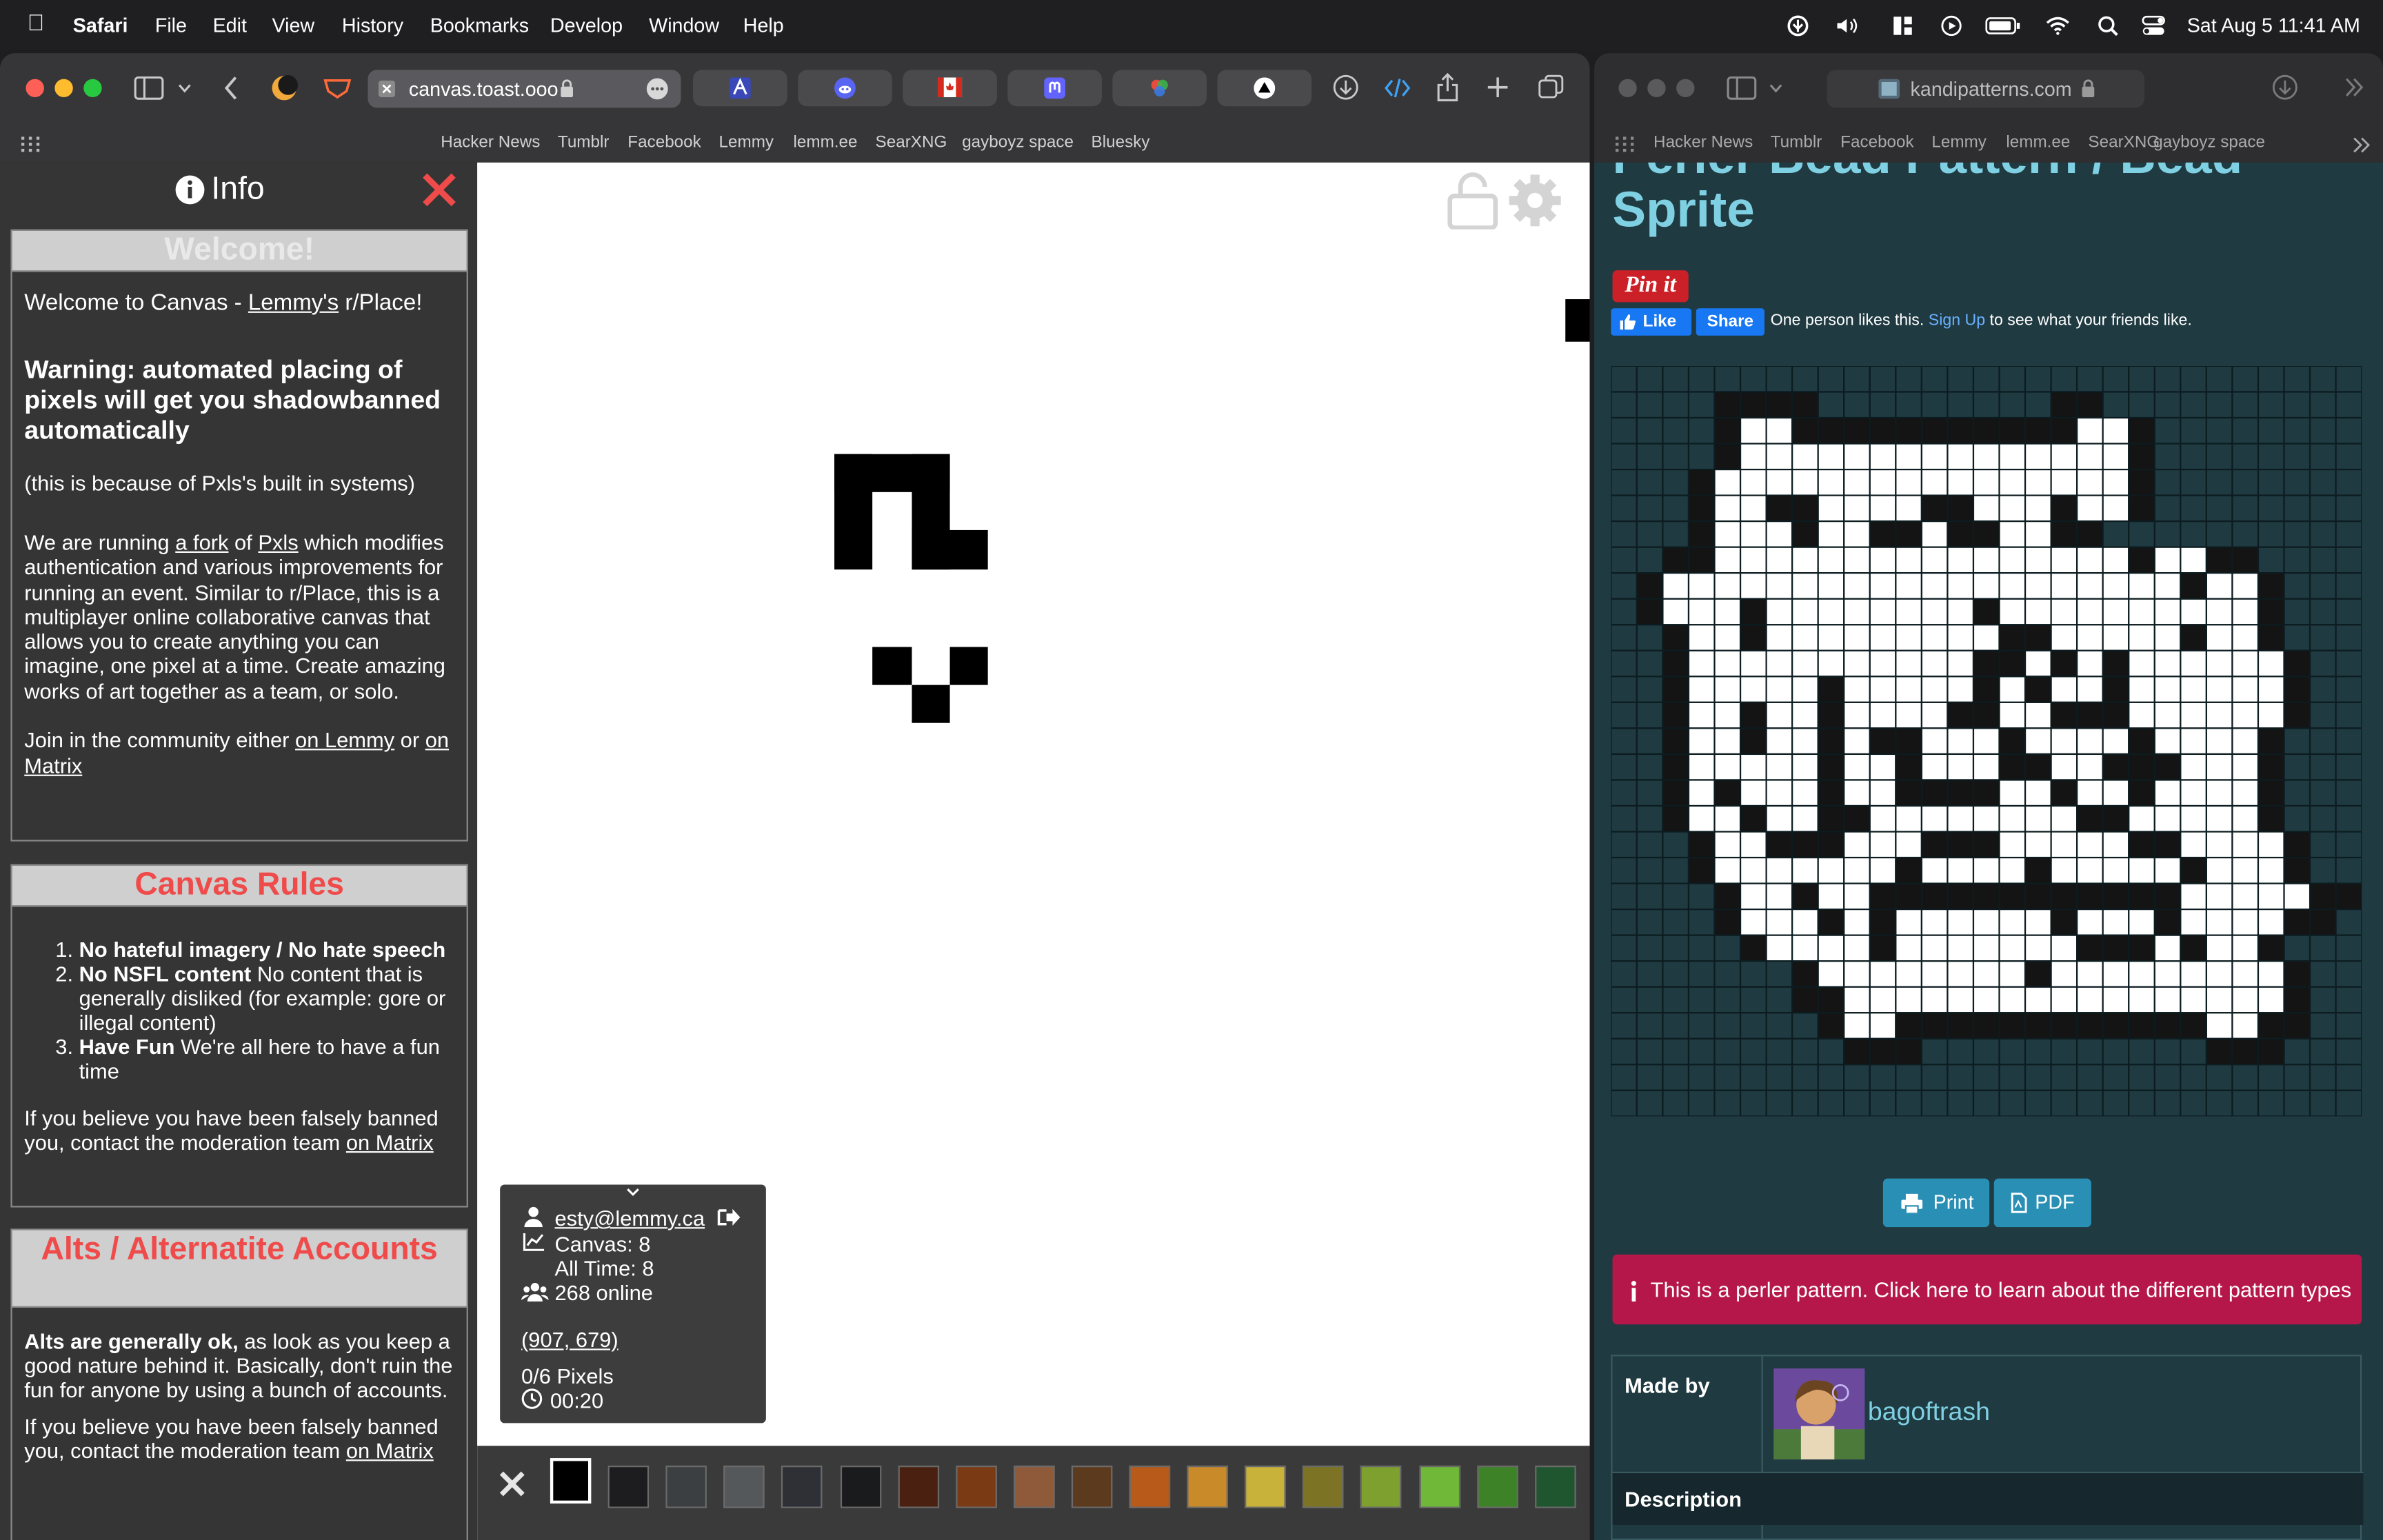 The width and height of the screenshot is (2383, 1540). Describe the element at coordinates (1534, 200) in the screenshot. I see `settings-gear-icon` at that location.